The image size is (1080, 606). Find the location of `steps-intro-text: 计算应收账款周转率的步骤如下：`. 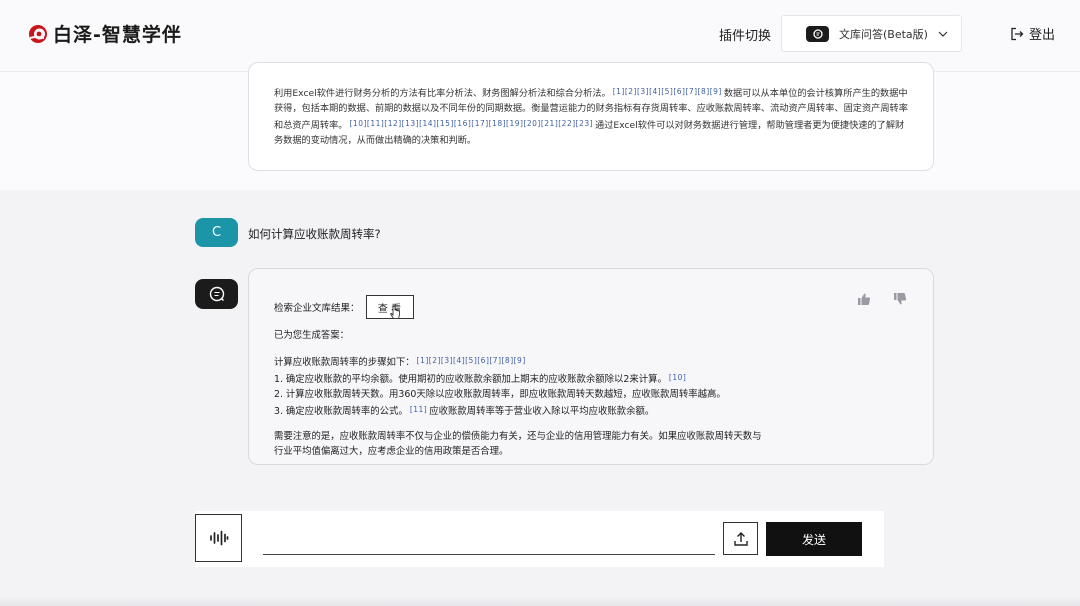

steps-intro-text: 计算应收账款周转率的步骤如下： is located at coordinates (344, 362).